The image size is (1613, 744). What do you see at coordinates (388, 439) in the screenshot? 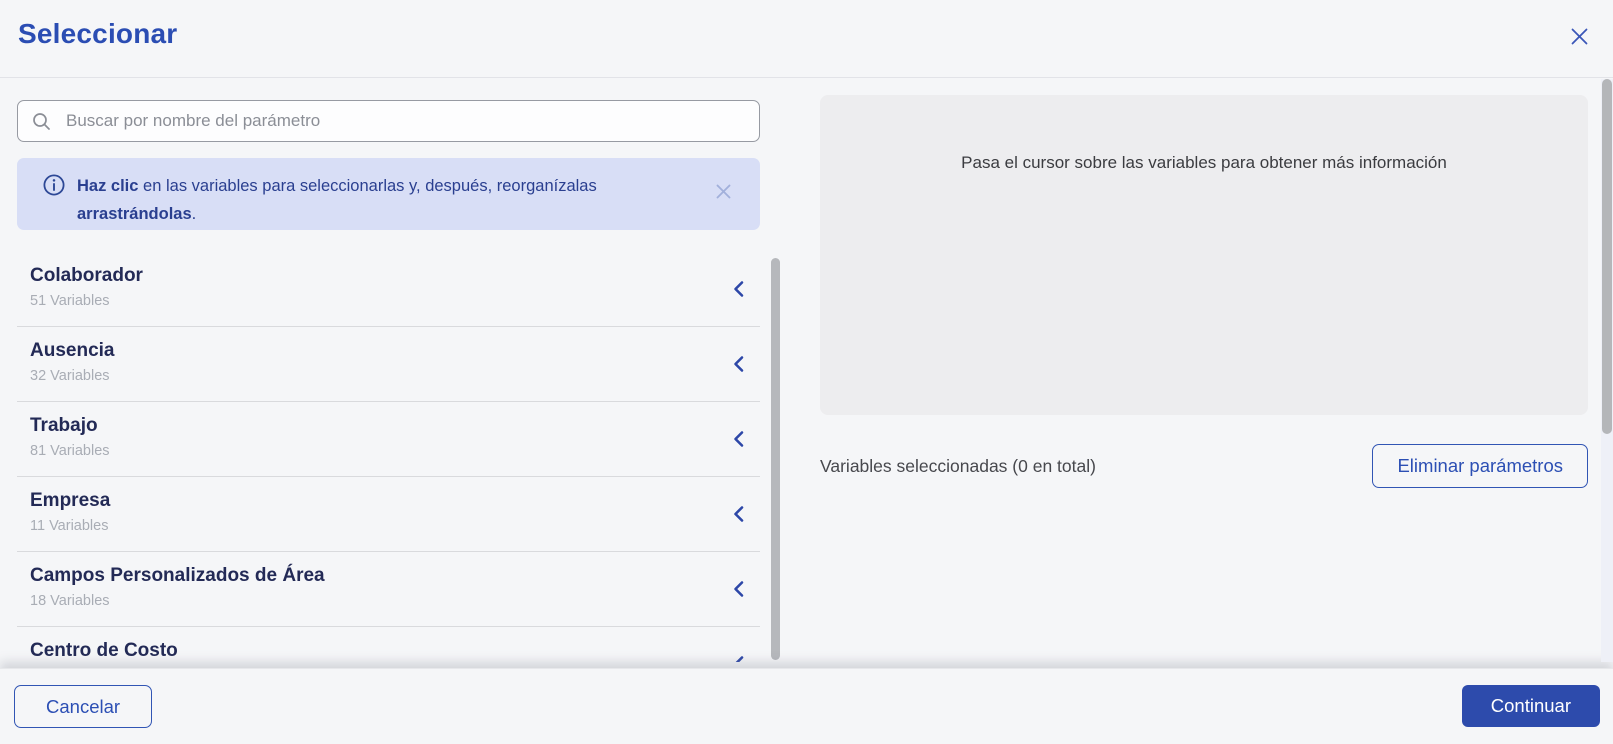
I see `category-row-trabajo: Trabajo 81 Variables` at bounding box center [388, 439].